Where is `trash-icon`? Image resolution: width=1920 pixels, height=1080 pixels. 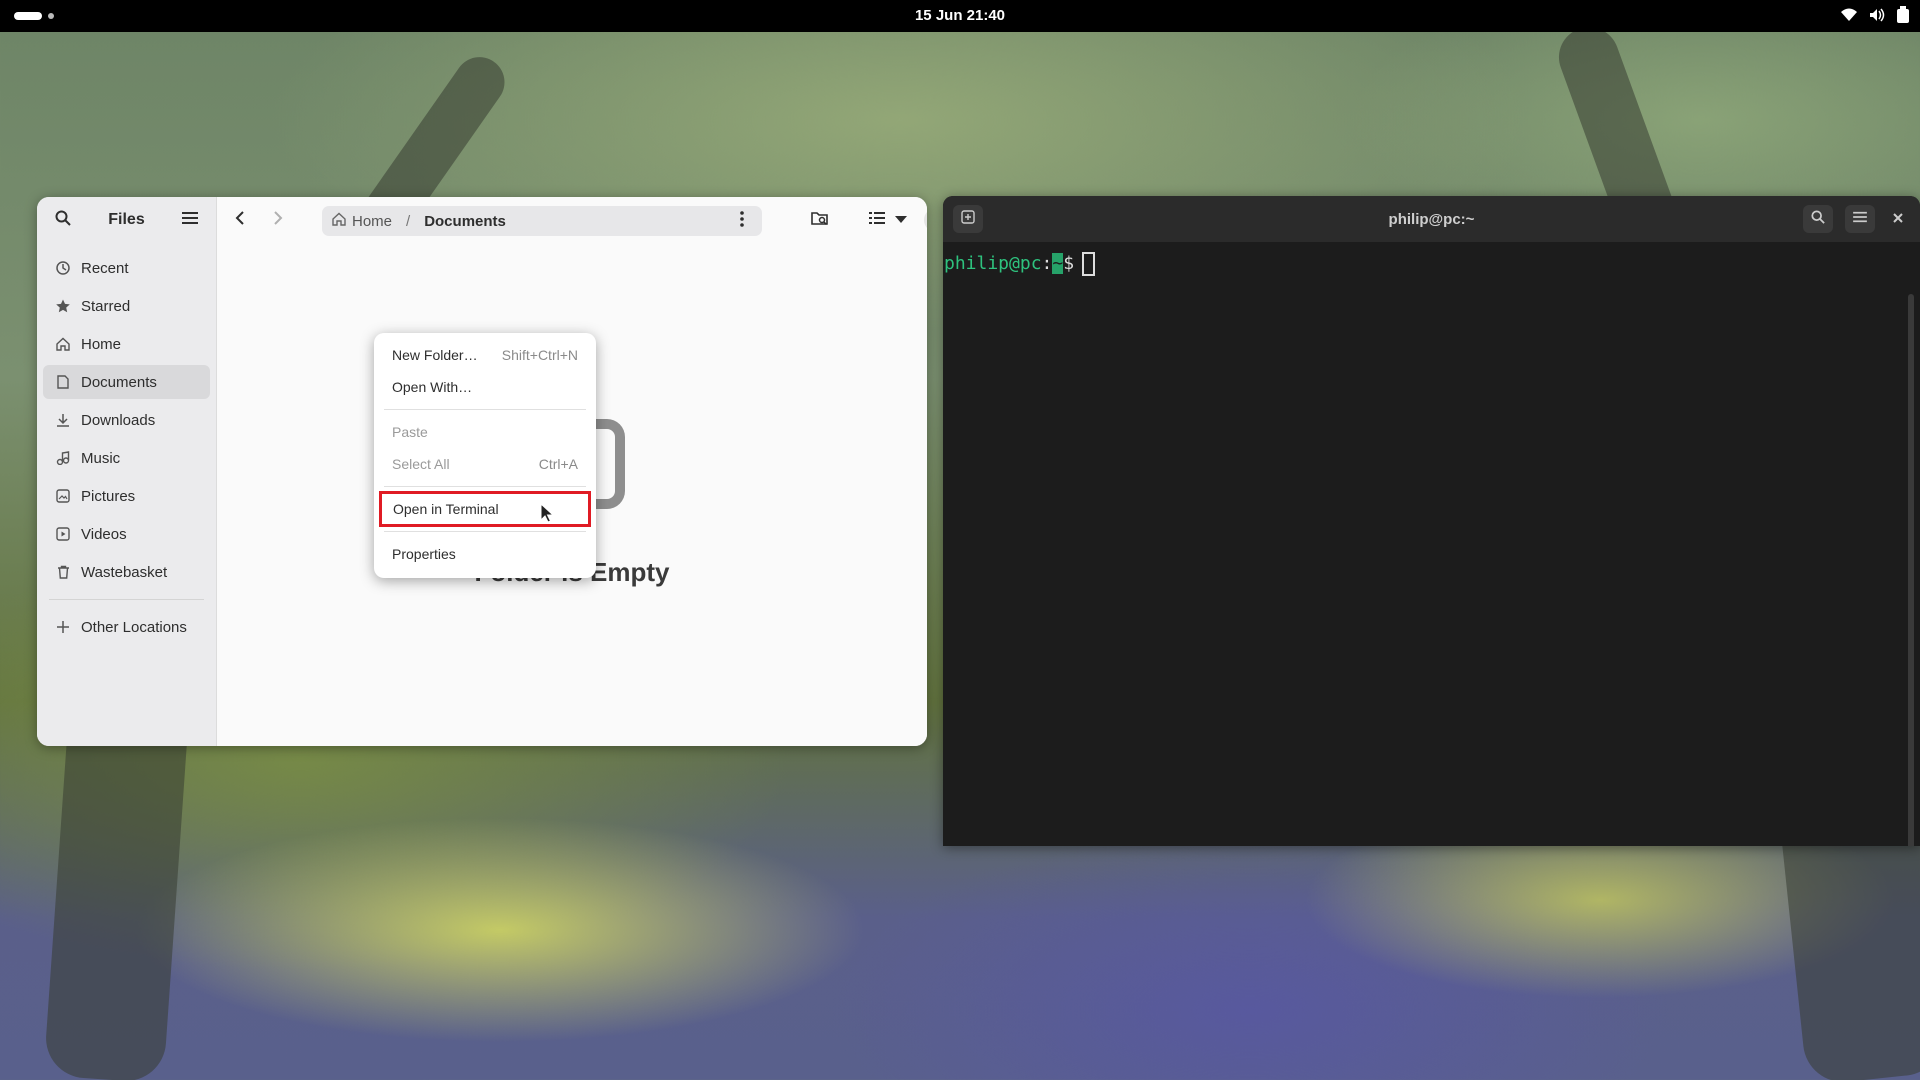 trash-icon is located at coordinates (63, 572).